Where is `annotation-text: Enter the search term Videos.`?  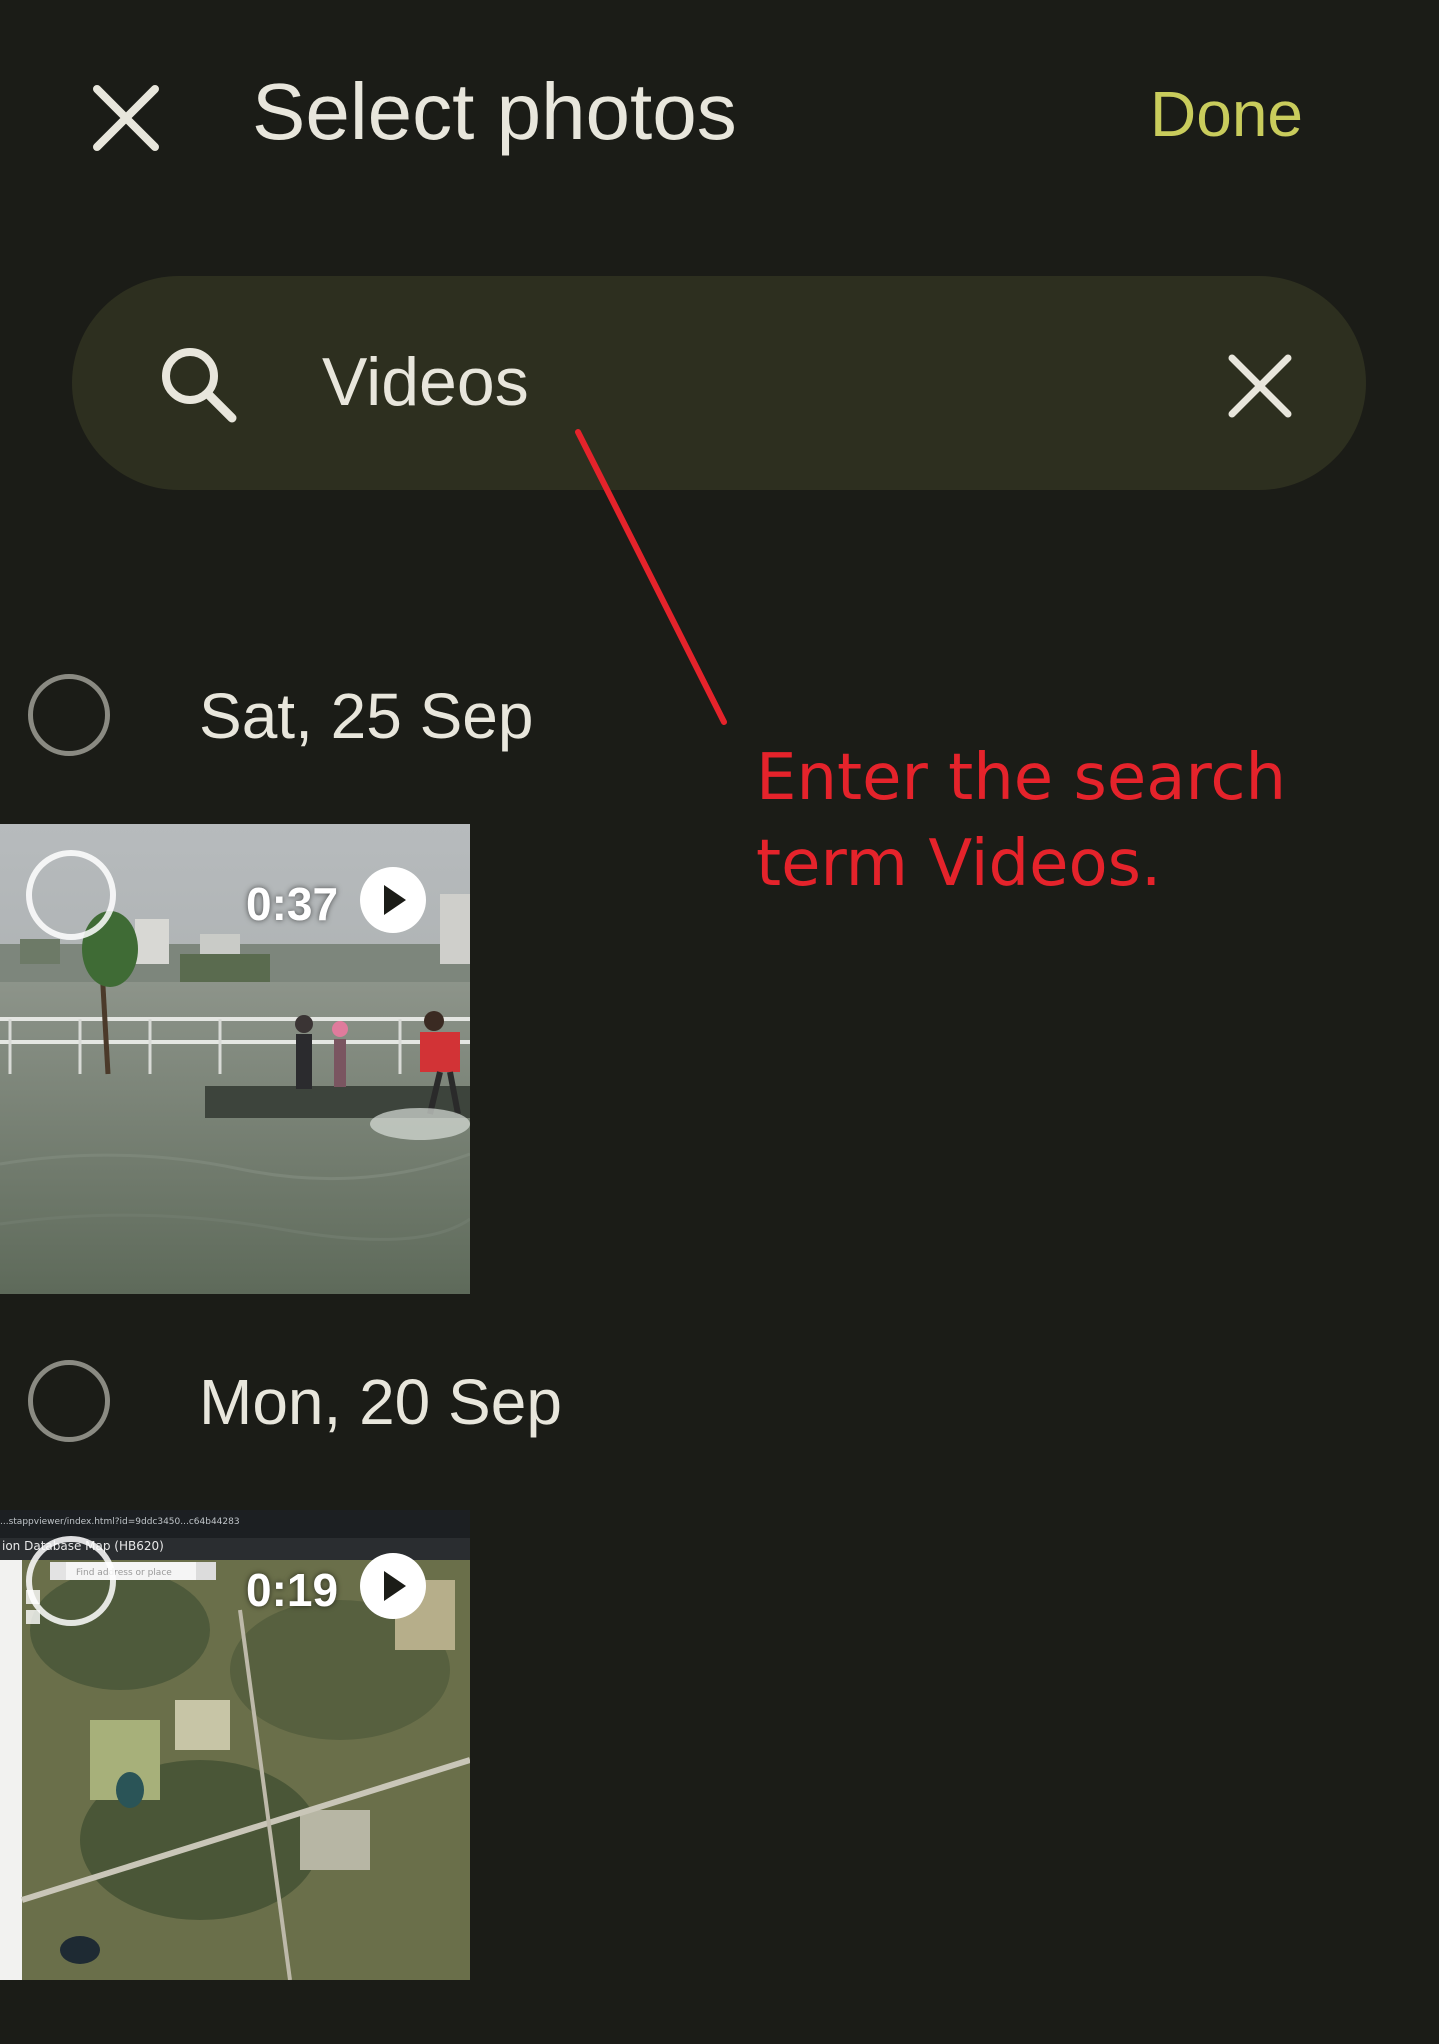 annotation-text: Enter the search term Videos. is located at coordinates (1021, 821).